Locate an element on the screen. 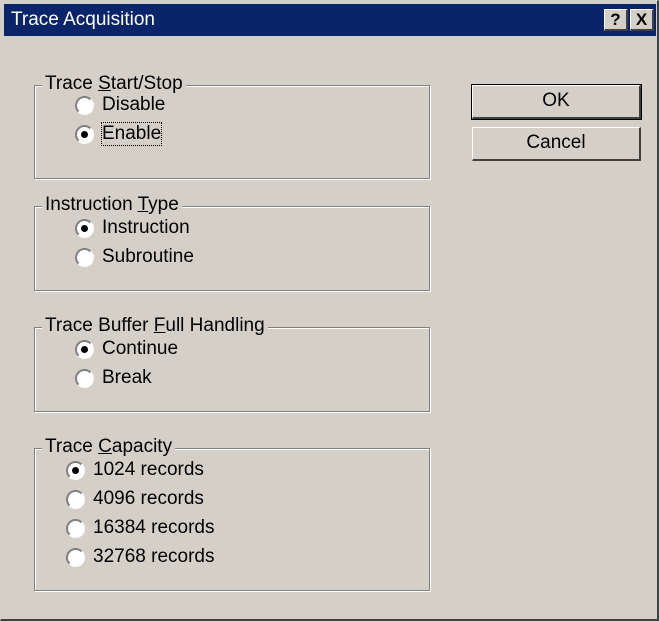 The image size is (659, 621). title-bar: Trace Acquisition ? X is located at coordinates (330, 20).